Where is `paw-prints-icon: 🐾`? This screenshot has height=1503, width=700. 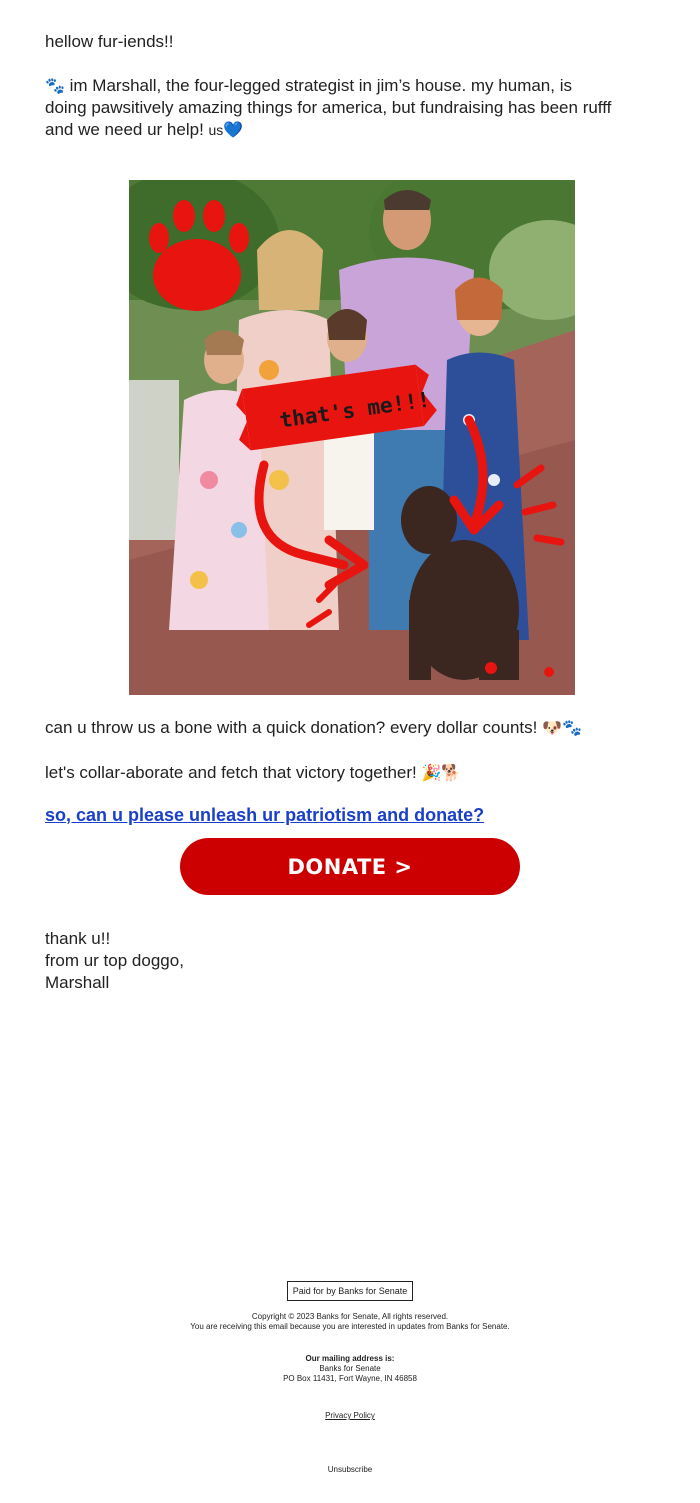 paw-prints-icon: 🐾 is located at coordinates (55, 85).